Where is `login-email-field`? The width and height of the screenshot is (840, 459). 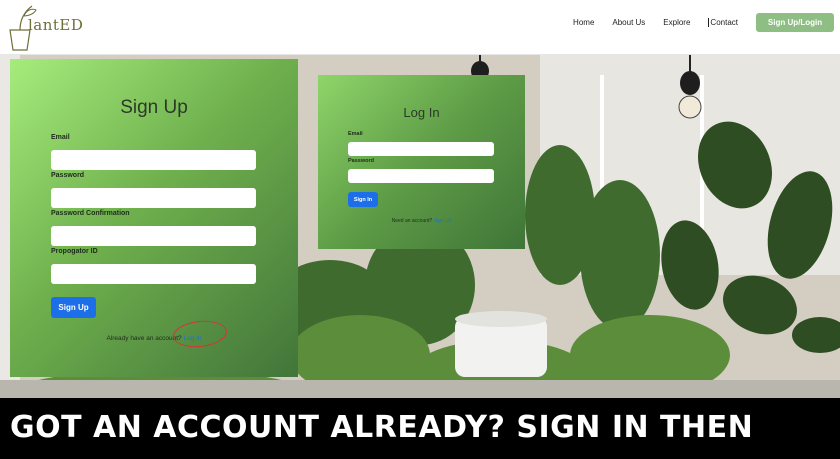
login-email-field is located at coordinates (421, 149).